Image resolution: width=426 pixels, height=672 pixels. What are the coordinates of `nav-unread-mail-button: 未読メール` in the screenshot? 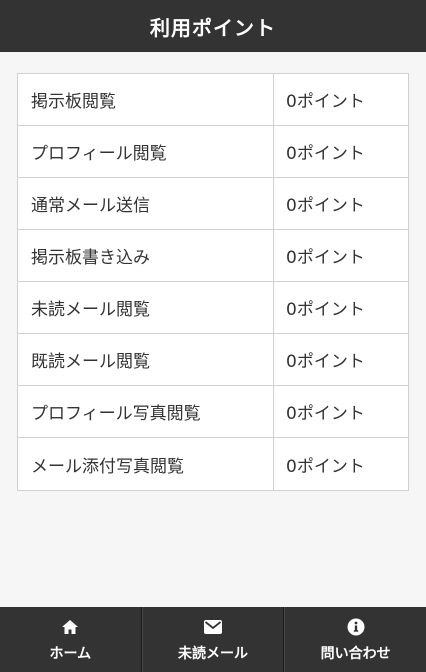 It's located at (213, 639).